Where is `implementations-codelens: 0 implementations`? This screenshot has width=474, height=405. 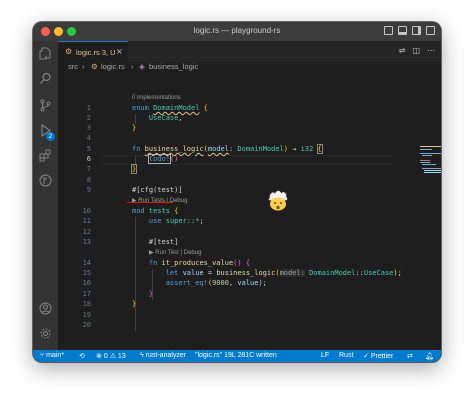
implementations-codelens: 0 implementations is located at coordinates (156, 98).